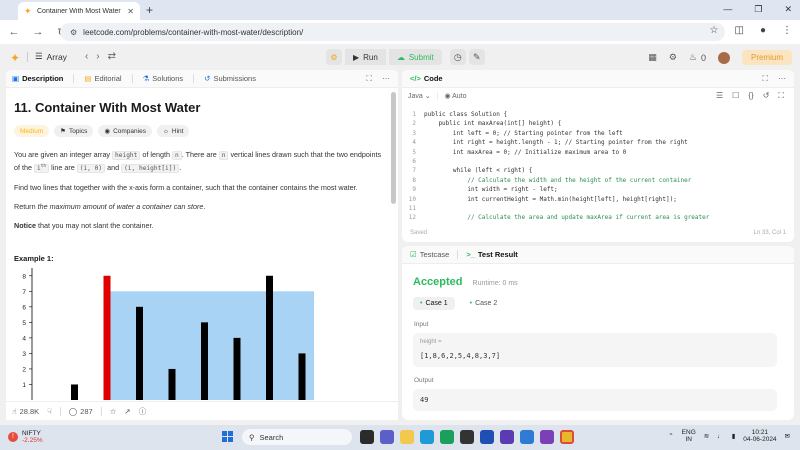 The width and height of the screenshot is (800, 450). What do you see at coordinates (689, 436) in the screenshot?
I see `language-indicator: ENG IN` at bounding box center [689, 436].